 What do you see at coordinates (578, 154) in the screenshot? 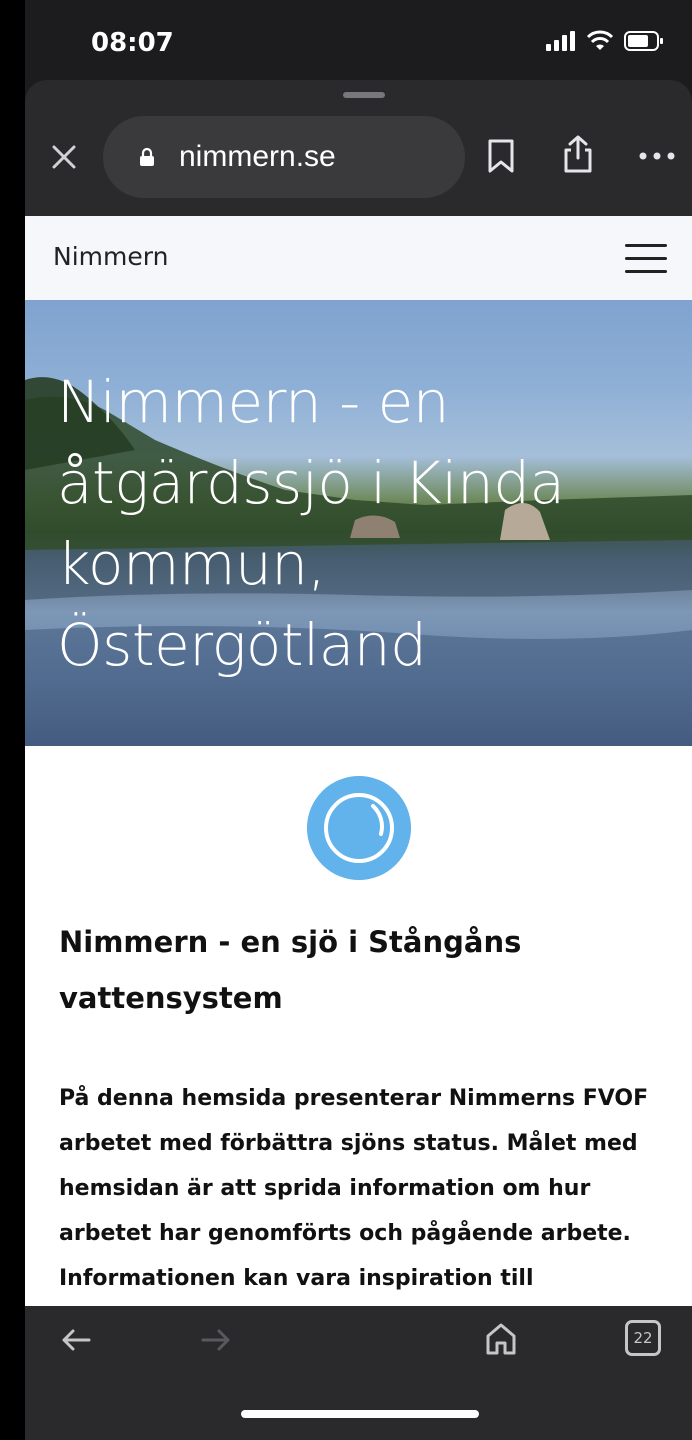
I see `share-icon` at bounding box center [578, 154].